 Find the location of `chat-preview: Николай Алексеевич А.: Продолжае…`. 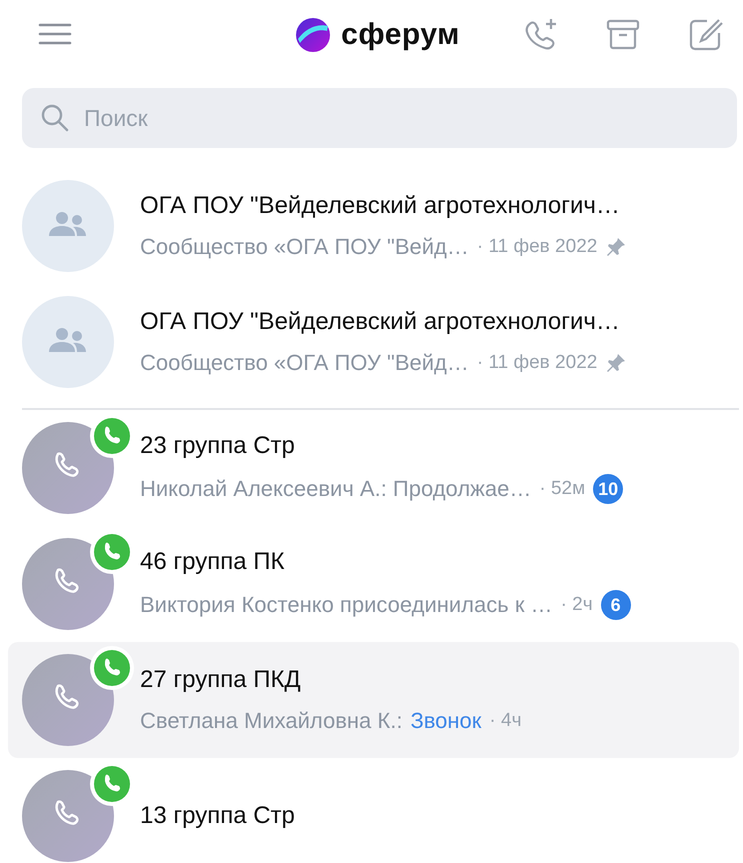

chat-preview: Николай Алексеевич А.: Продолжае… is located at coordinates (336, 489).